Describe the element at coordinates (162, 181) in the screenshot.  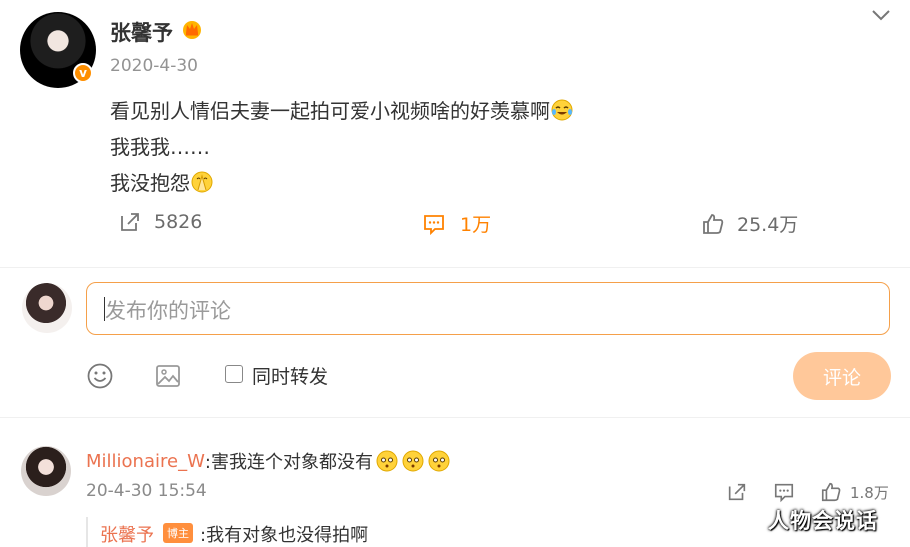
I see `post-text-line-3: 我没抱怨` at that location.